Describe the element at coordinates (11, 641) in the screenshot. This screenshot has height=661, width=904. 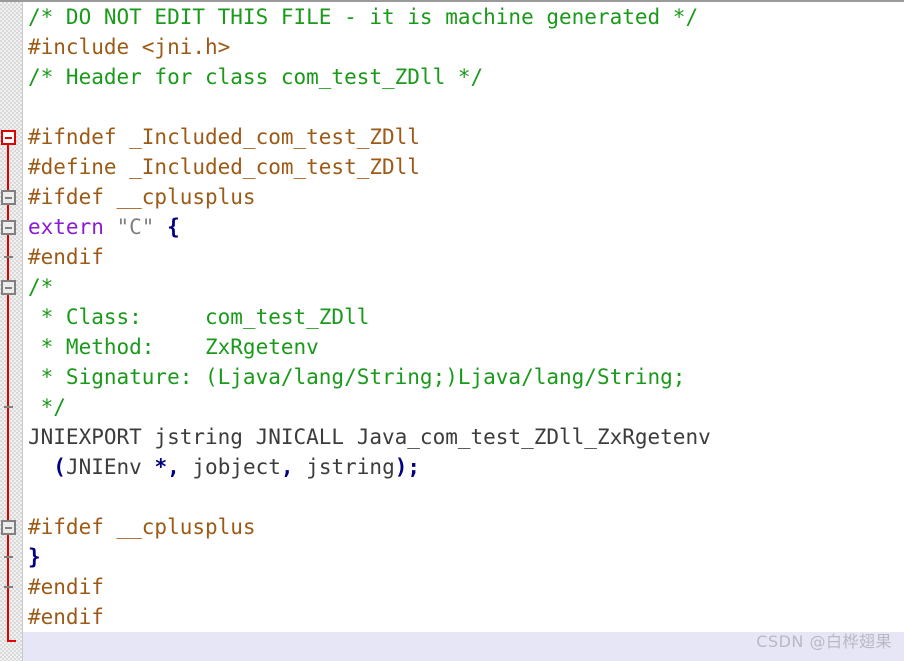
I see `fold-rail-elbow` at that location.